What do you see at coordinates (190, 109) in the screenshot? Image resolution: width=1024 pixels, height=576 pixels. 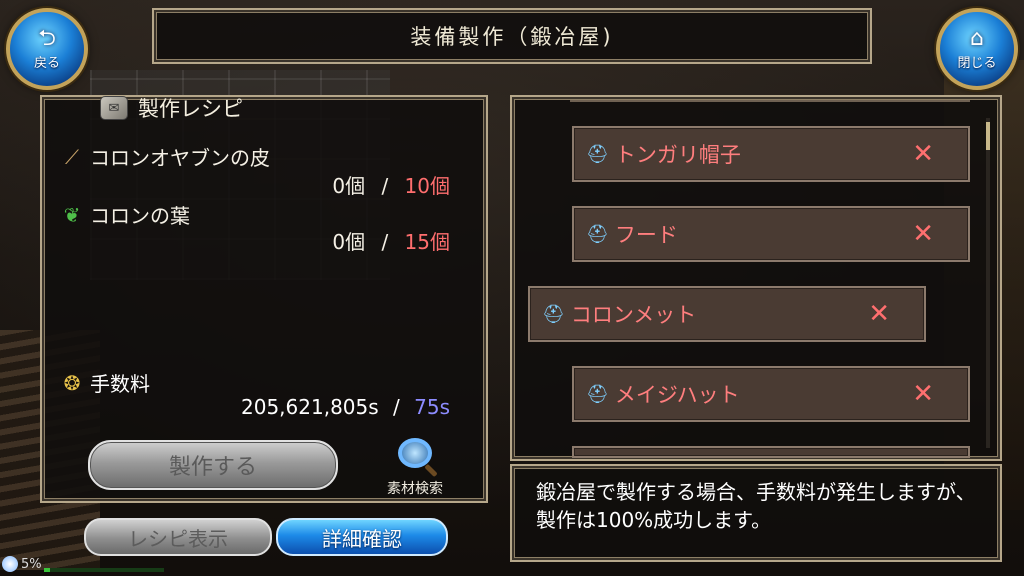 I see `recipe-heading-label: 製作レシピ` at bounding box center [190, 109].